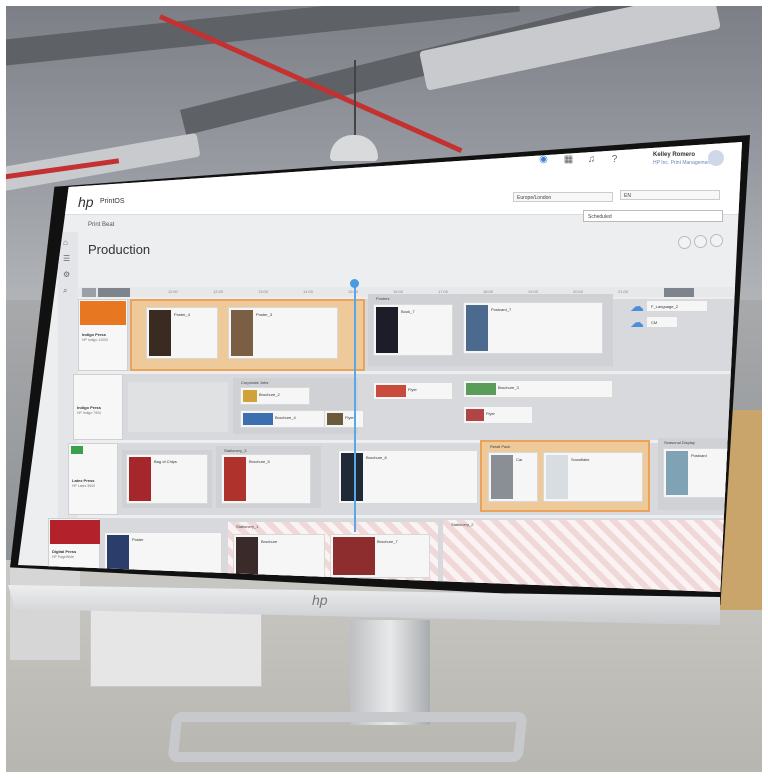 Image resolution: width=768 pixels, height=778 pixels. What do you see at coordinates (408, 311) in the screenshot?
I see `item-label: Book_7` at bounding box center [408, 311].